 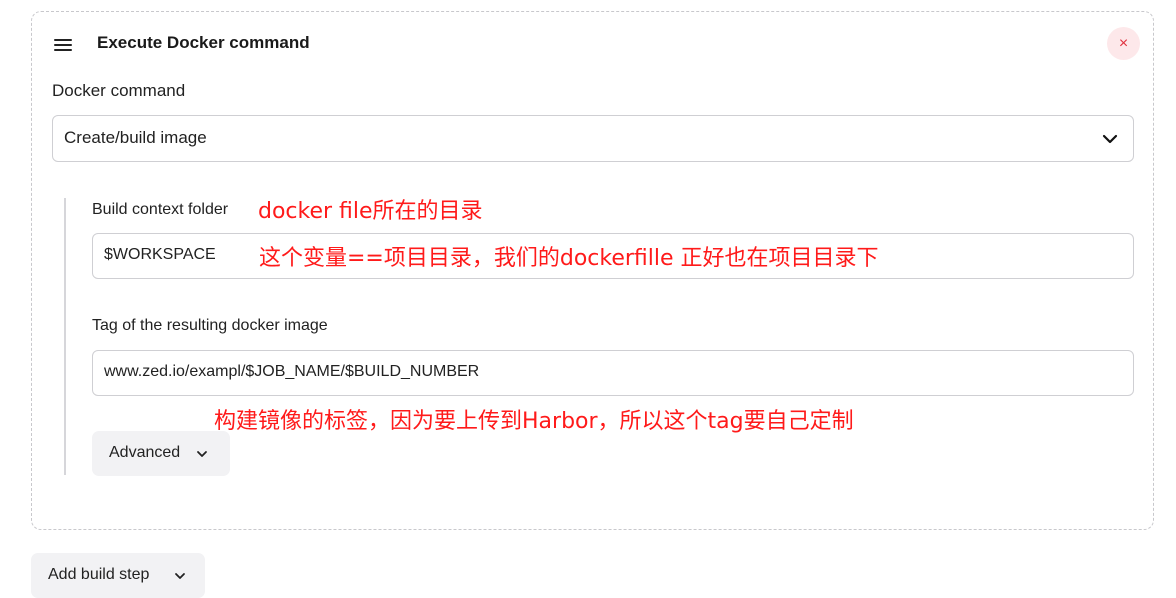 I want to click on advanced-button: Advanced, so click(x=161, y=453).